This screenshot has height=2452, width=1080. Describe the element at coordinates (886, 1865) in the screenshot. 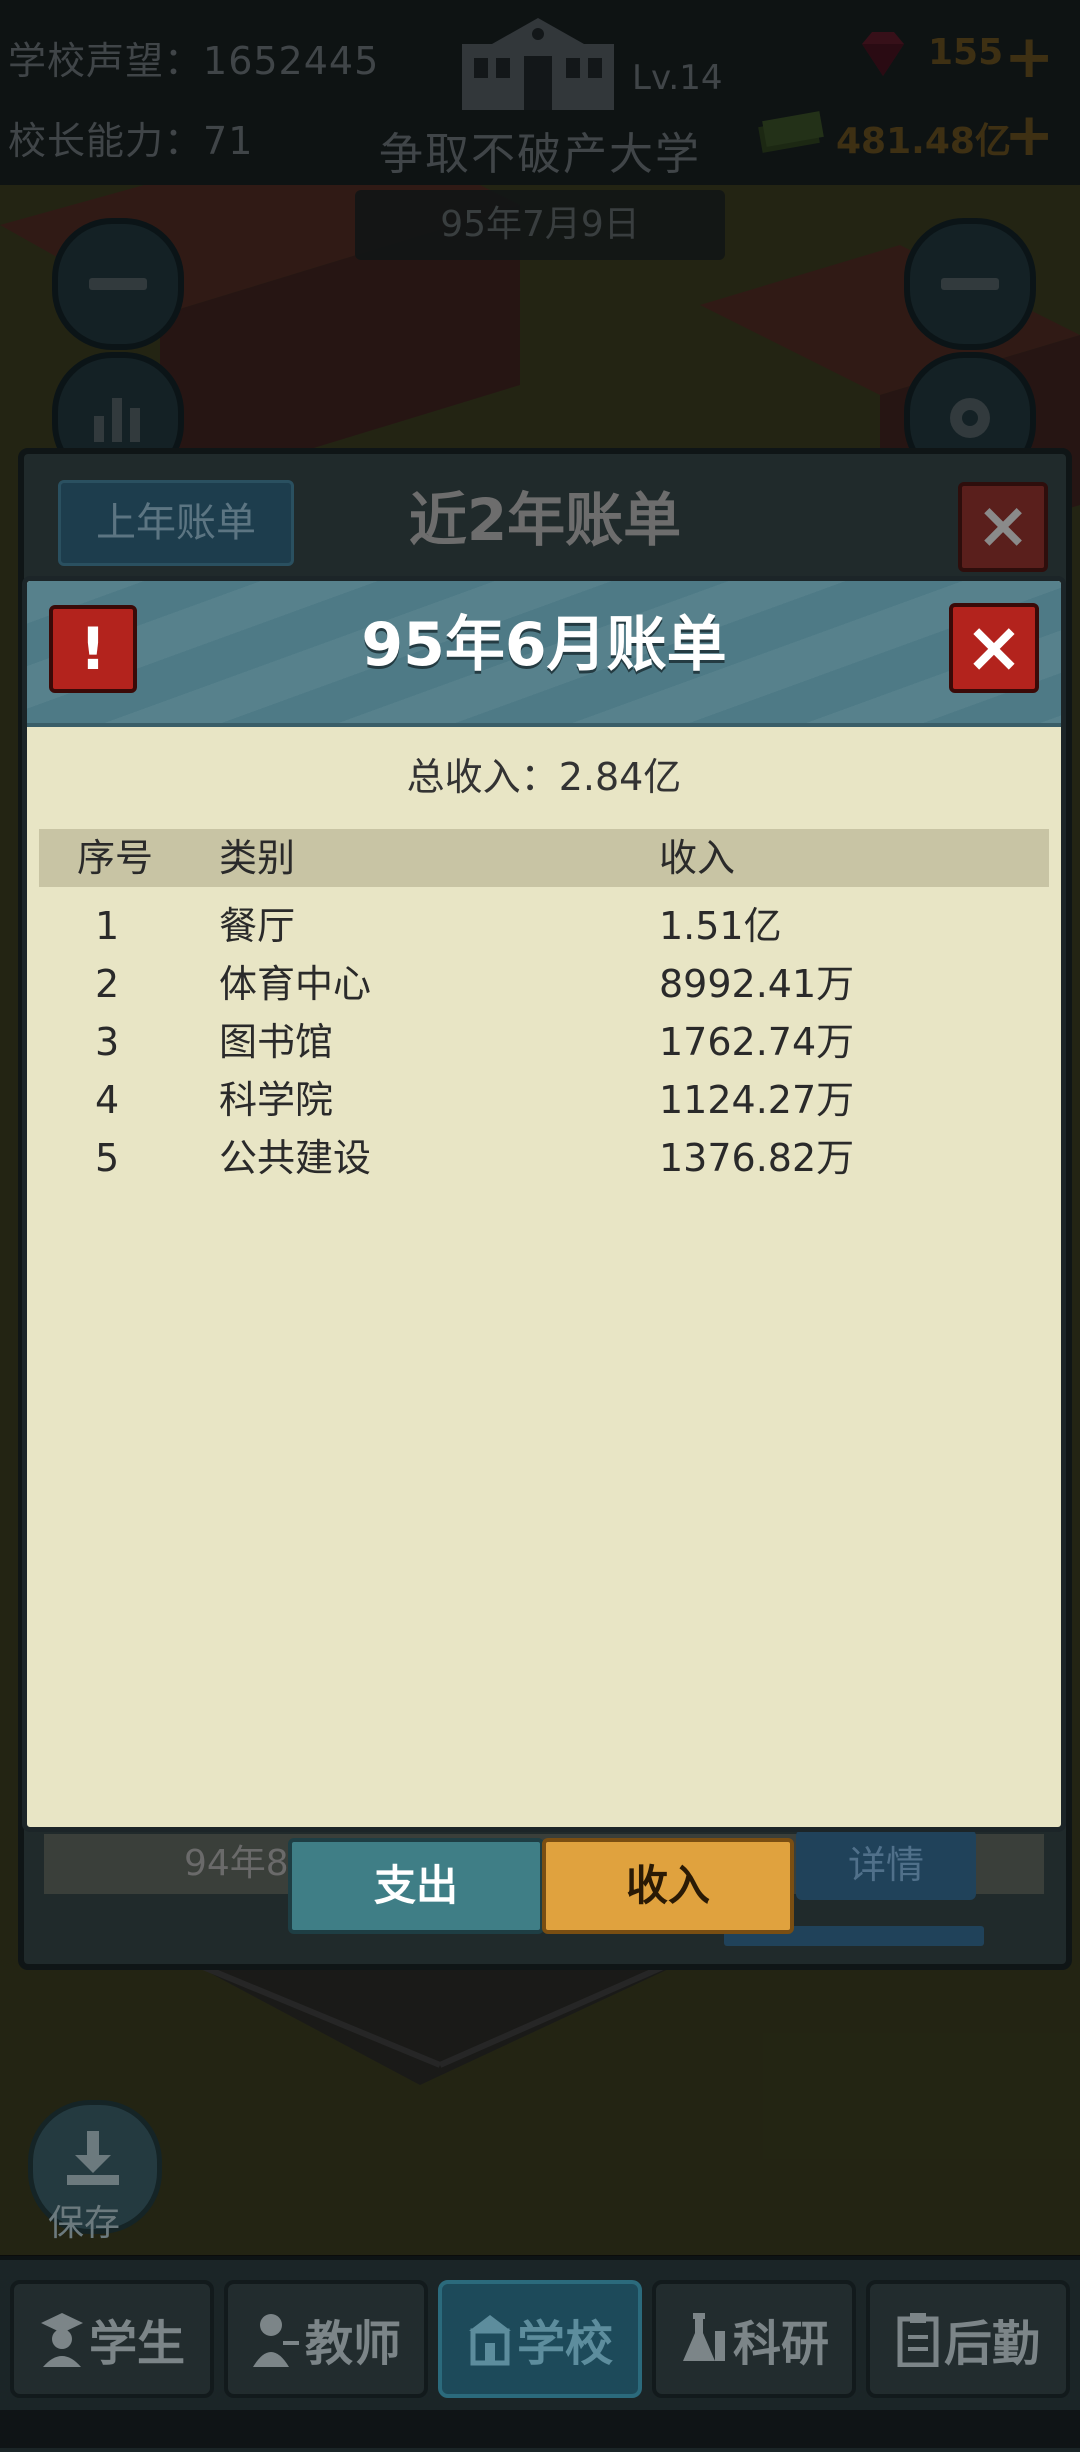

I see `detail-button: 详情` at that location.